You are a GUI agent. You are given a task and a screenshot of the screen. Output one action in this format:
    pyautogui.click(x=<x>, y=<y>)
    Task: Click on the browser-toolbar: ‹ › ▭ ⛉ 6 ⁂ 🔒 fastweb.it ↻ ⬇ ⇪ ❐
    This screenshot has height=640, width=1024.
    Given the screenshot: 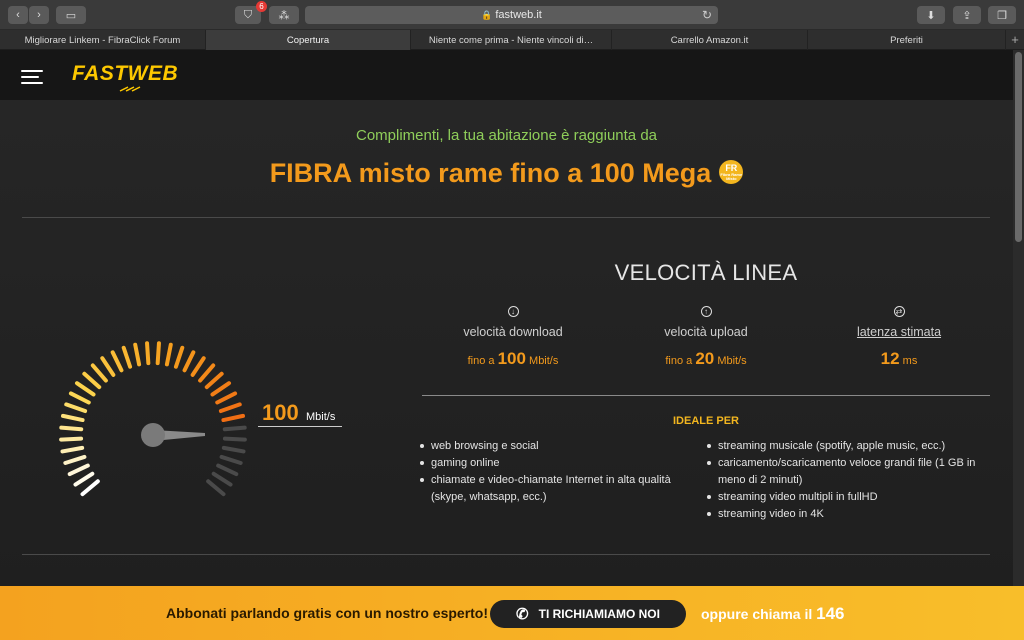 What is the action you would take?
    pyautogui.click(x=512, y=15)
    